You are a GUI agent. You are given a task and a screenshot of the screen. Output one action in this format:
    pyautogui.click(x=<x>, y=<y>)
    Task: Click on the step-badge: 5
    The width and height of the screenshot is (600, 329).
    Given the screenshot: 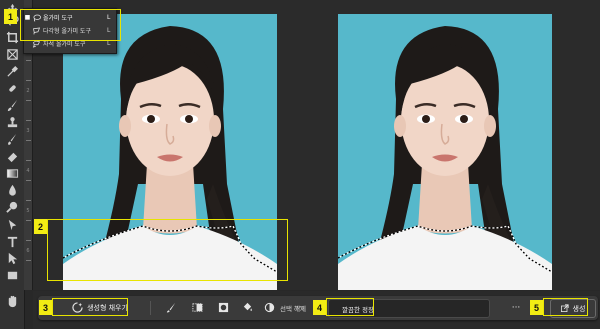 What is the action you would take?
    pyautogui.click(x=536, y=307)
    